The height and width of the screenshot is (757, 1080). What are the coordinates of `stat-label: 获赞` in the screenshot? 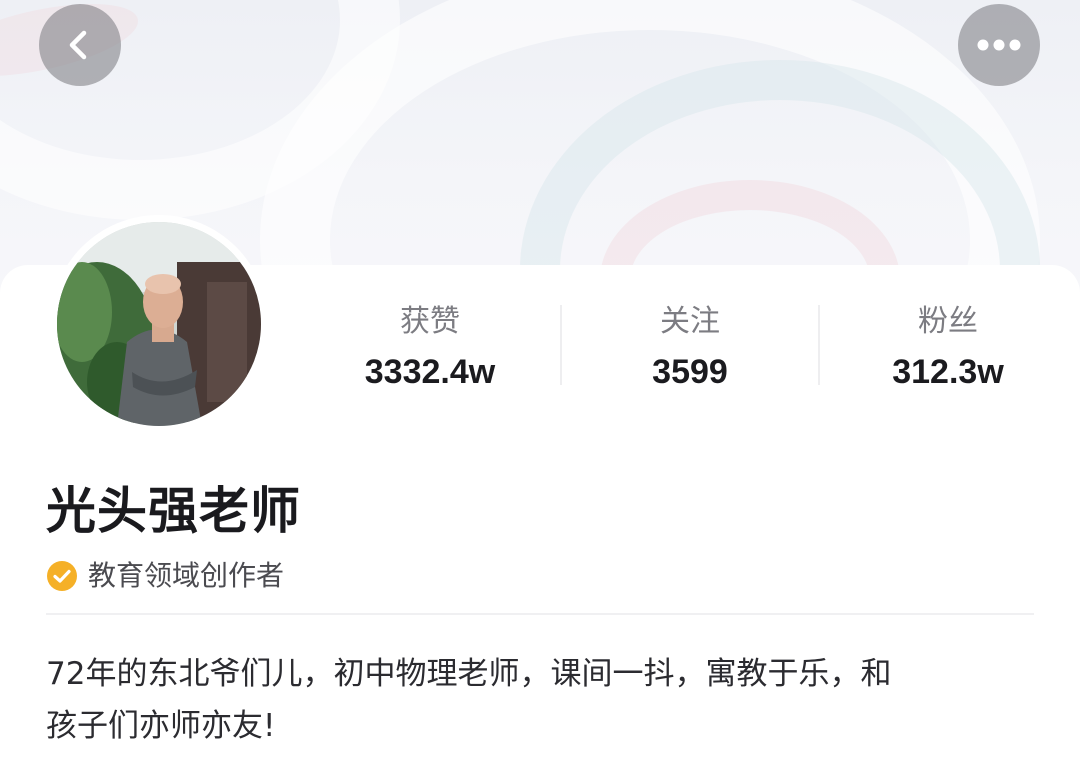 It's located at (430, 321).